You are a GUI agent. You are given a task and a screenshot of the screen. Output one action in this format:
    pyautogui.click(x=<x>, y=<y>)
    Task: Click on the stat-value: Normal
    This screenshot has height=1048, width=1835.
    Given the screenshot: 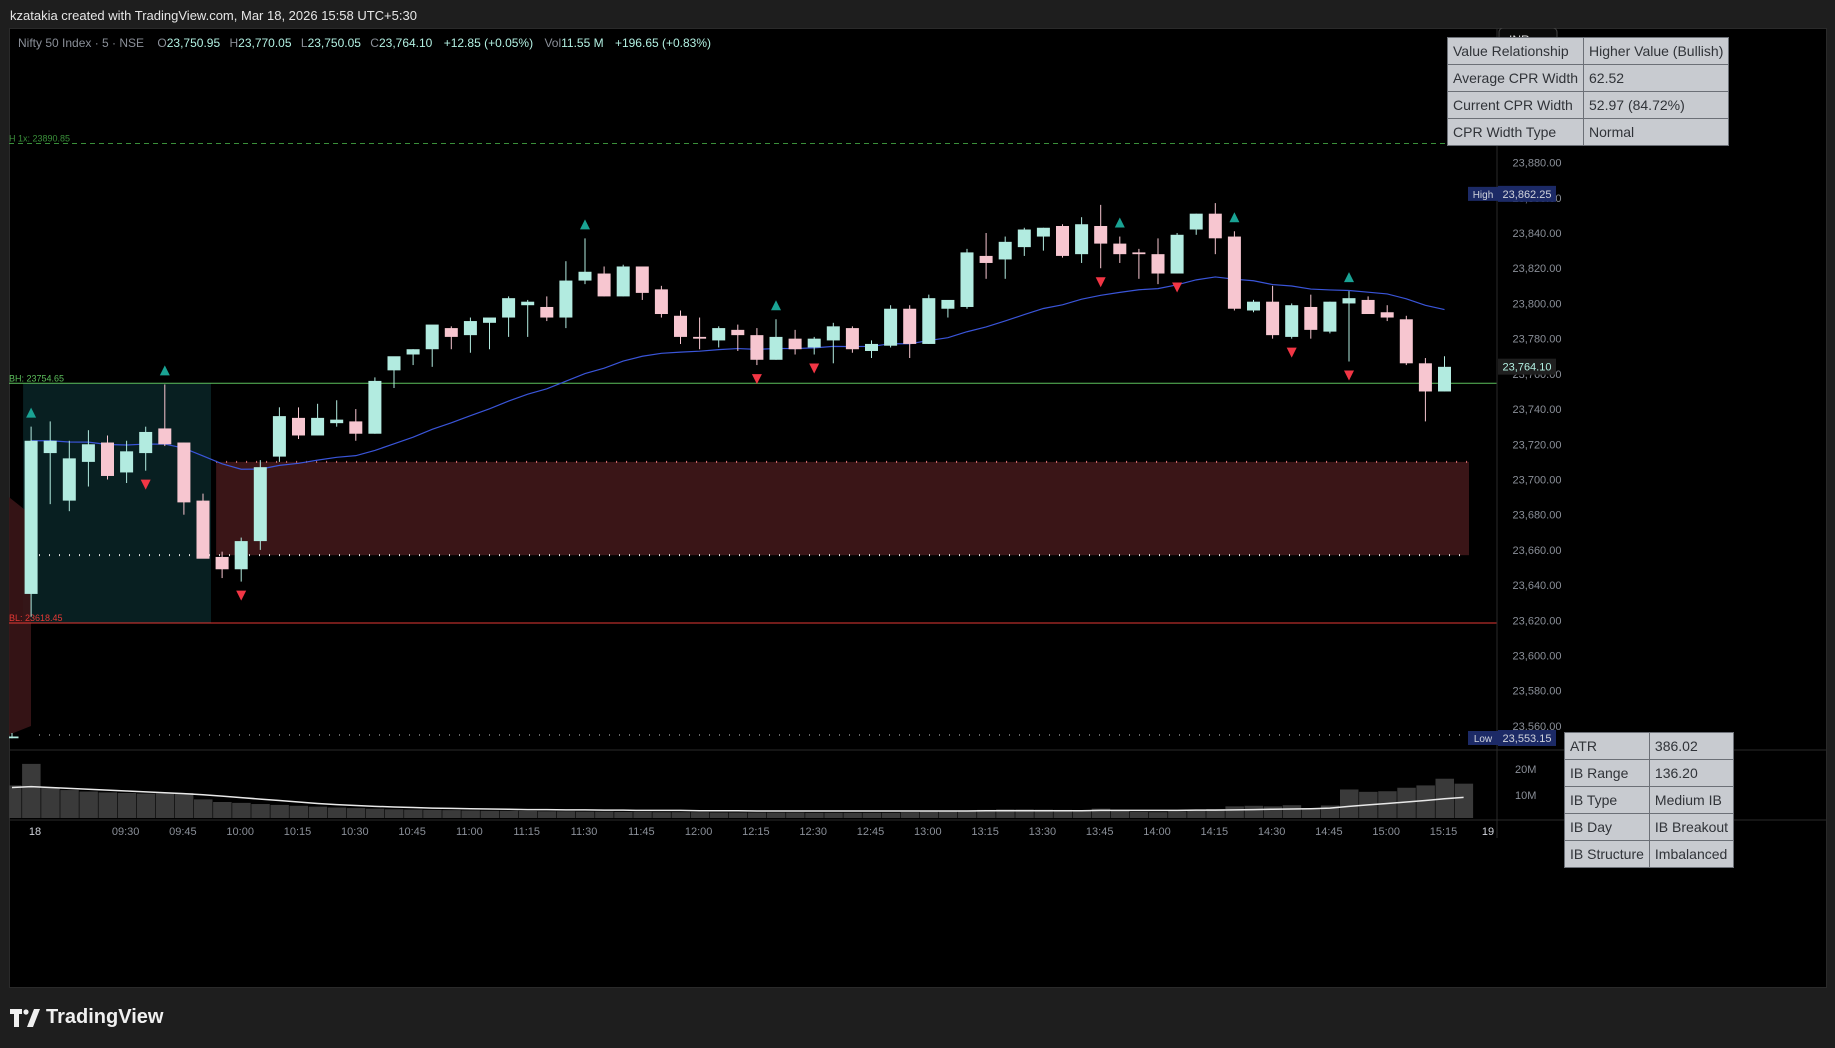 What is the action you would take?
    pyautogui.click(x=1656, y=132)
    